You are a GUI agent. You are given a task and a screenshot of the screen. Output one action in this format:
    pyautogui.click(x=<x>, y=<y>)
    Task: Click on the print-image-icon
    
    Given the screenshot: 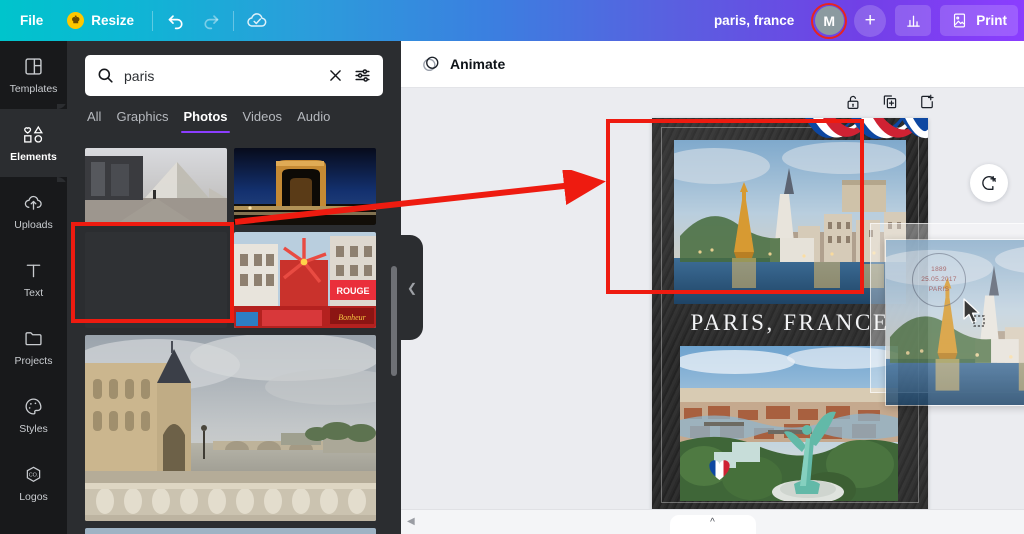 What is the action you would take?
    pyautogui.click(x=960, y=20)
    